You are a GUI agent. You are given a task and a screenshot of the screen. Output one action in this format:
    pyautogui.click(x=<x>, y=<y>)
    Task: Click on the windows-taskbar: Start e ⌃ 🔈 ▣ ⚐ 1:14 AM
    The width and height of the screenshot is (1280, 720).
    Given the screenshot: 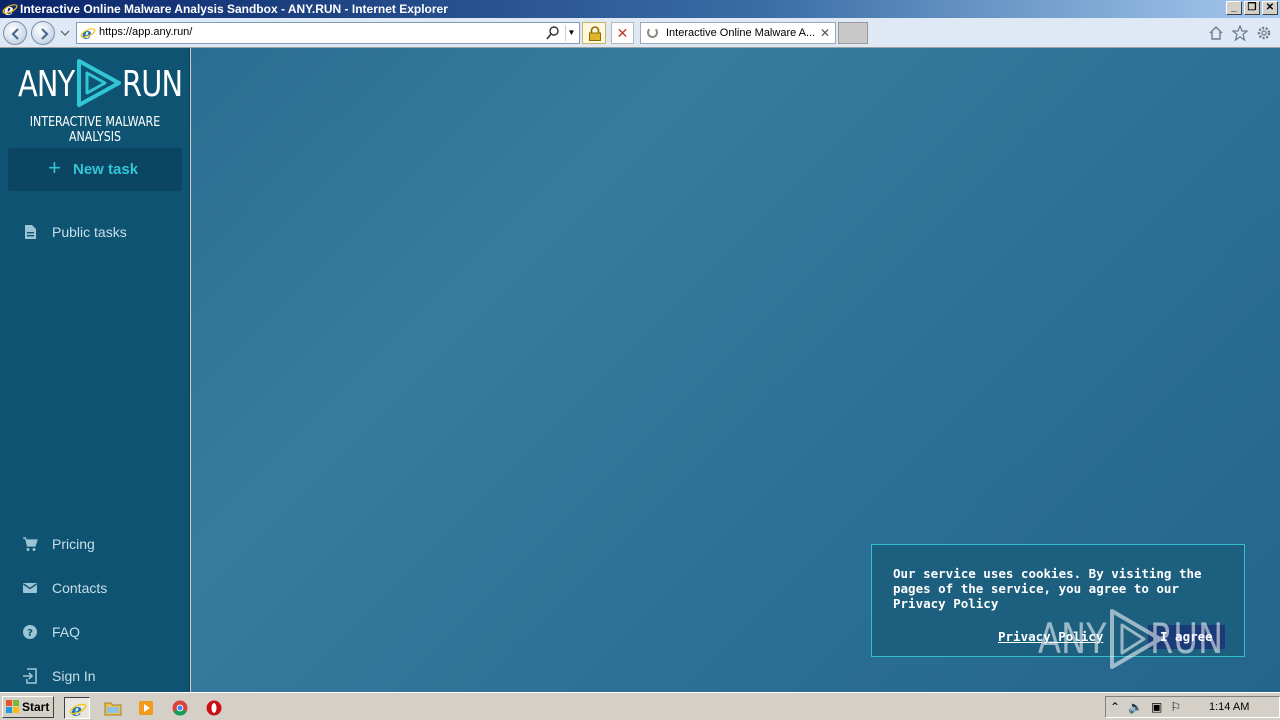 What is the action you would take?
    pyautogui.click(x=640, y=706)
    